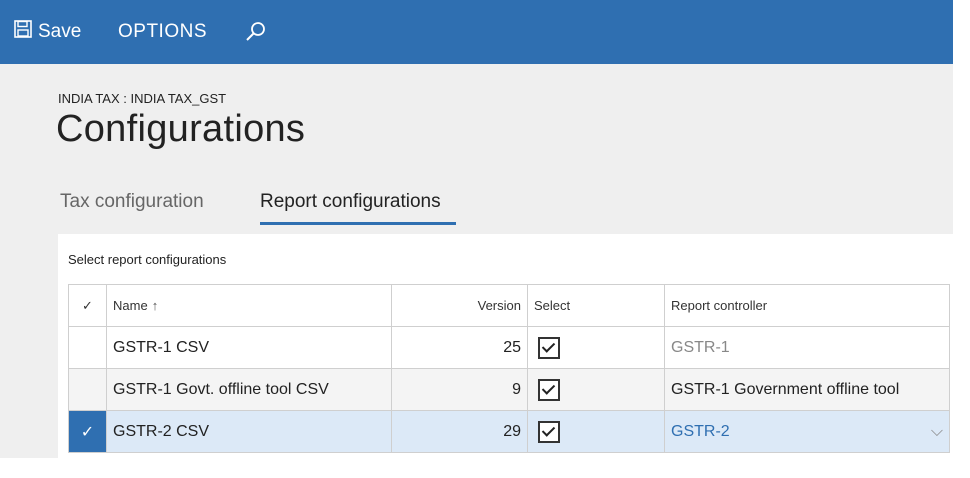  I want to click on tab-report-configurations: Report configurations, so click(350, 207).